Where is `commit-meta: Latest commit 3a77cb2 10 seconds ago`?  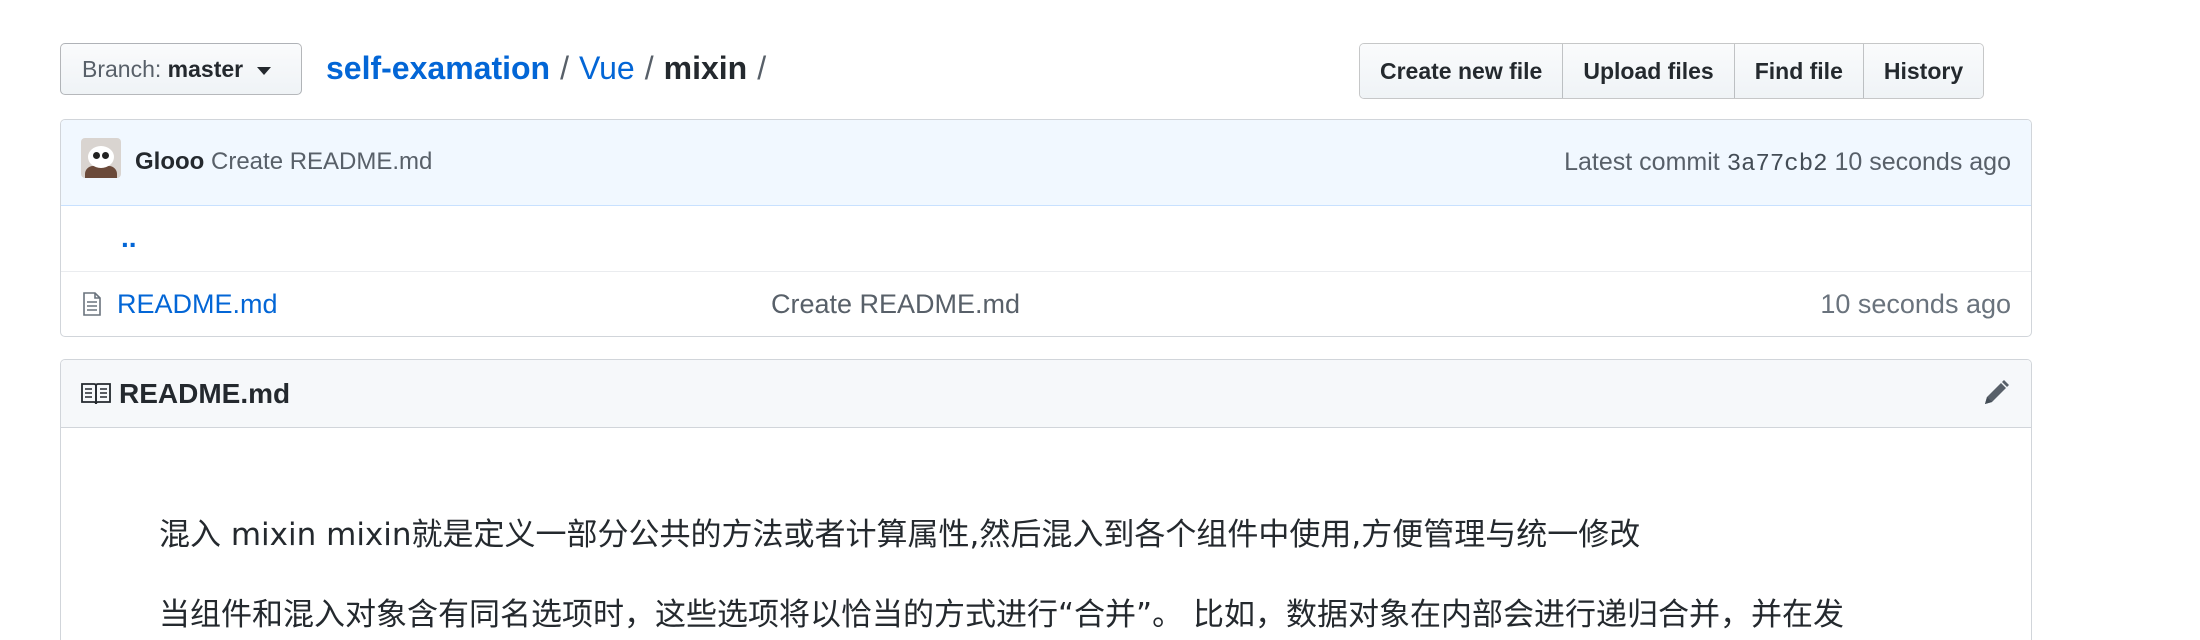
commit-meta: Latest commit 3a77cb2 10 seconds ago is located at coordinates (1787, 163).